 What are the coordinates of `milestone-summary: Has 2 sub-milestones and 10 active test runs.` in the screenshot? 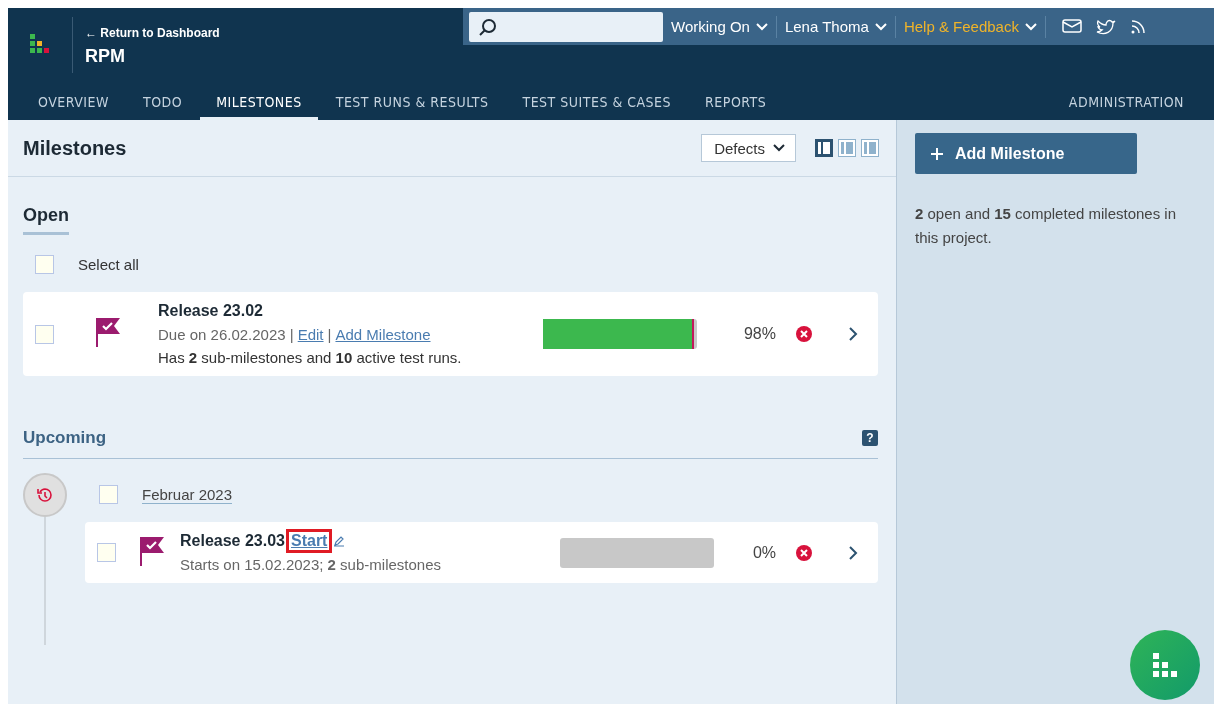 It's located at (310, 357).